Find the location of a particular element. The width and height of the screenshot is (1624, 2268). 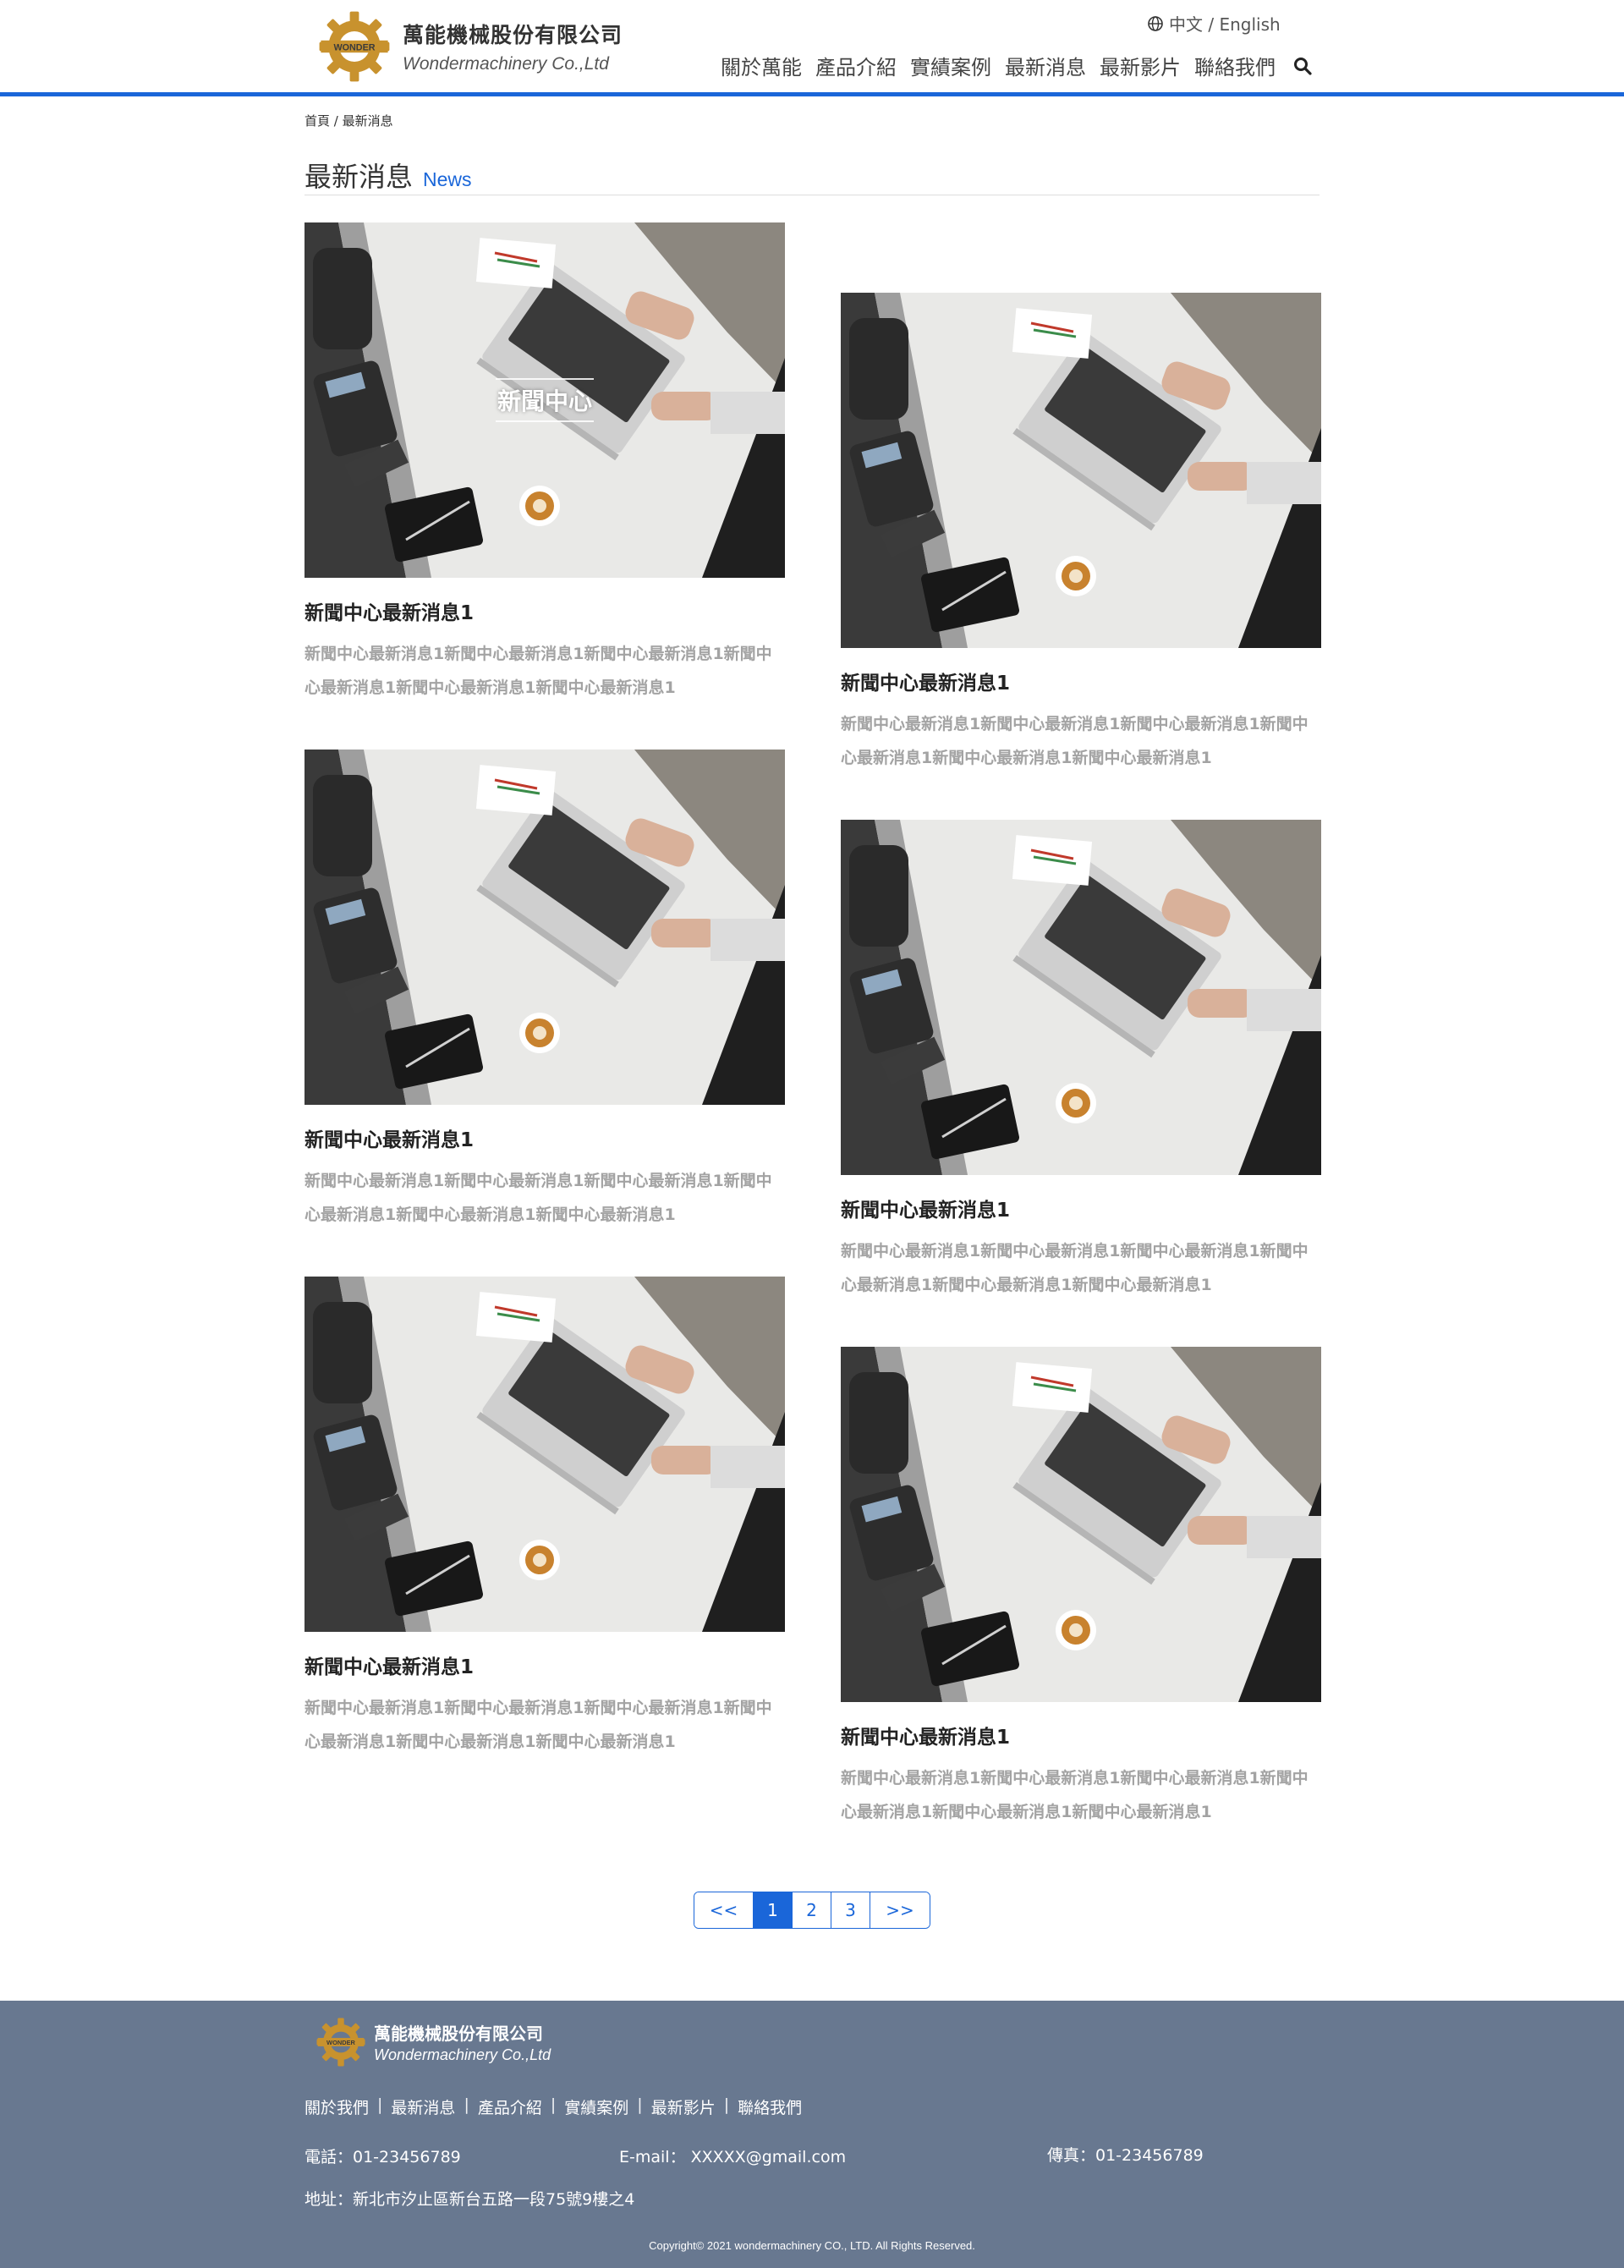

logo-wordmark: WONDER is located at coordinates (354, 48).